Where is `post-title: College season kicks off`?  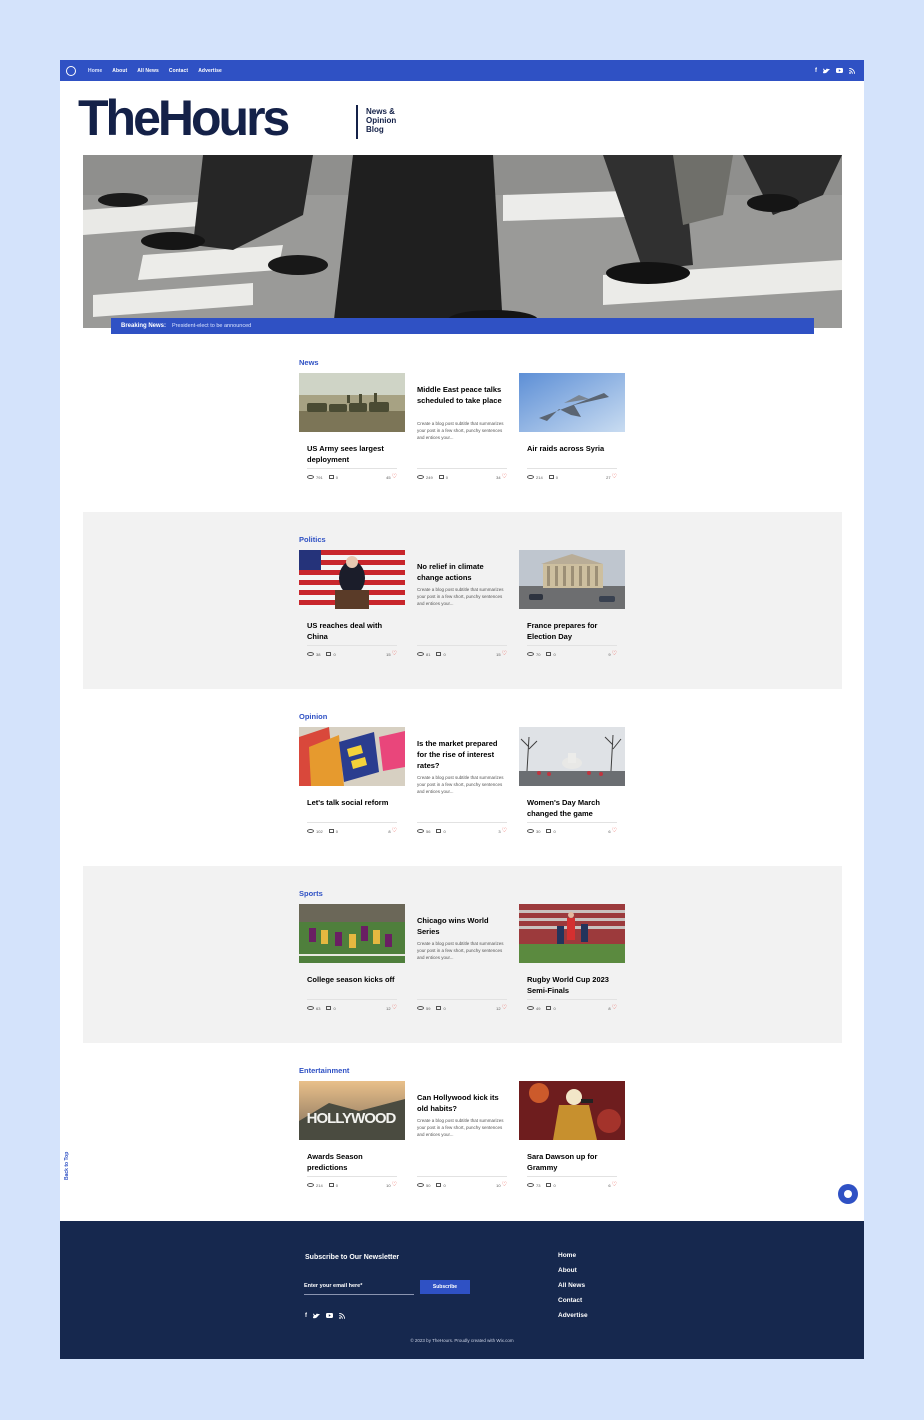
post-title: College season kicks off is located at coordinates (353, 979).